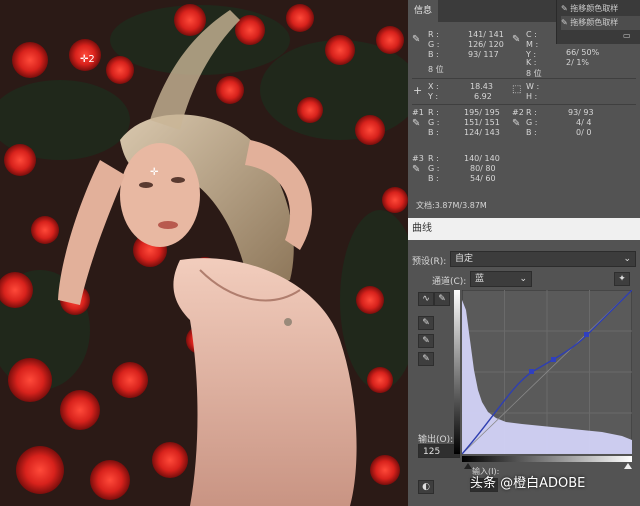 This screenshot has width=640, height=506. I want to click on value-x: 18.43, so click(481, 86).